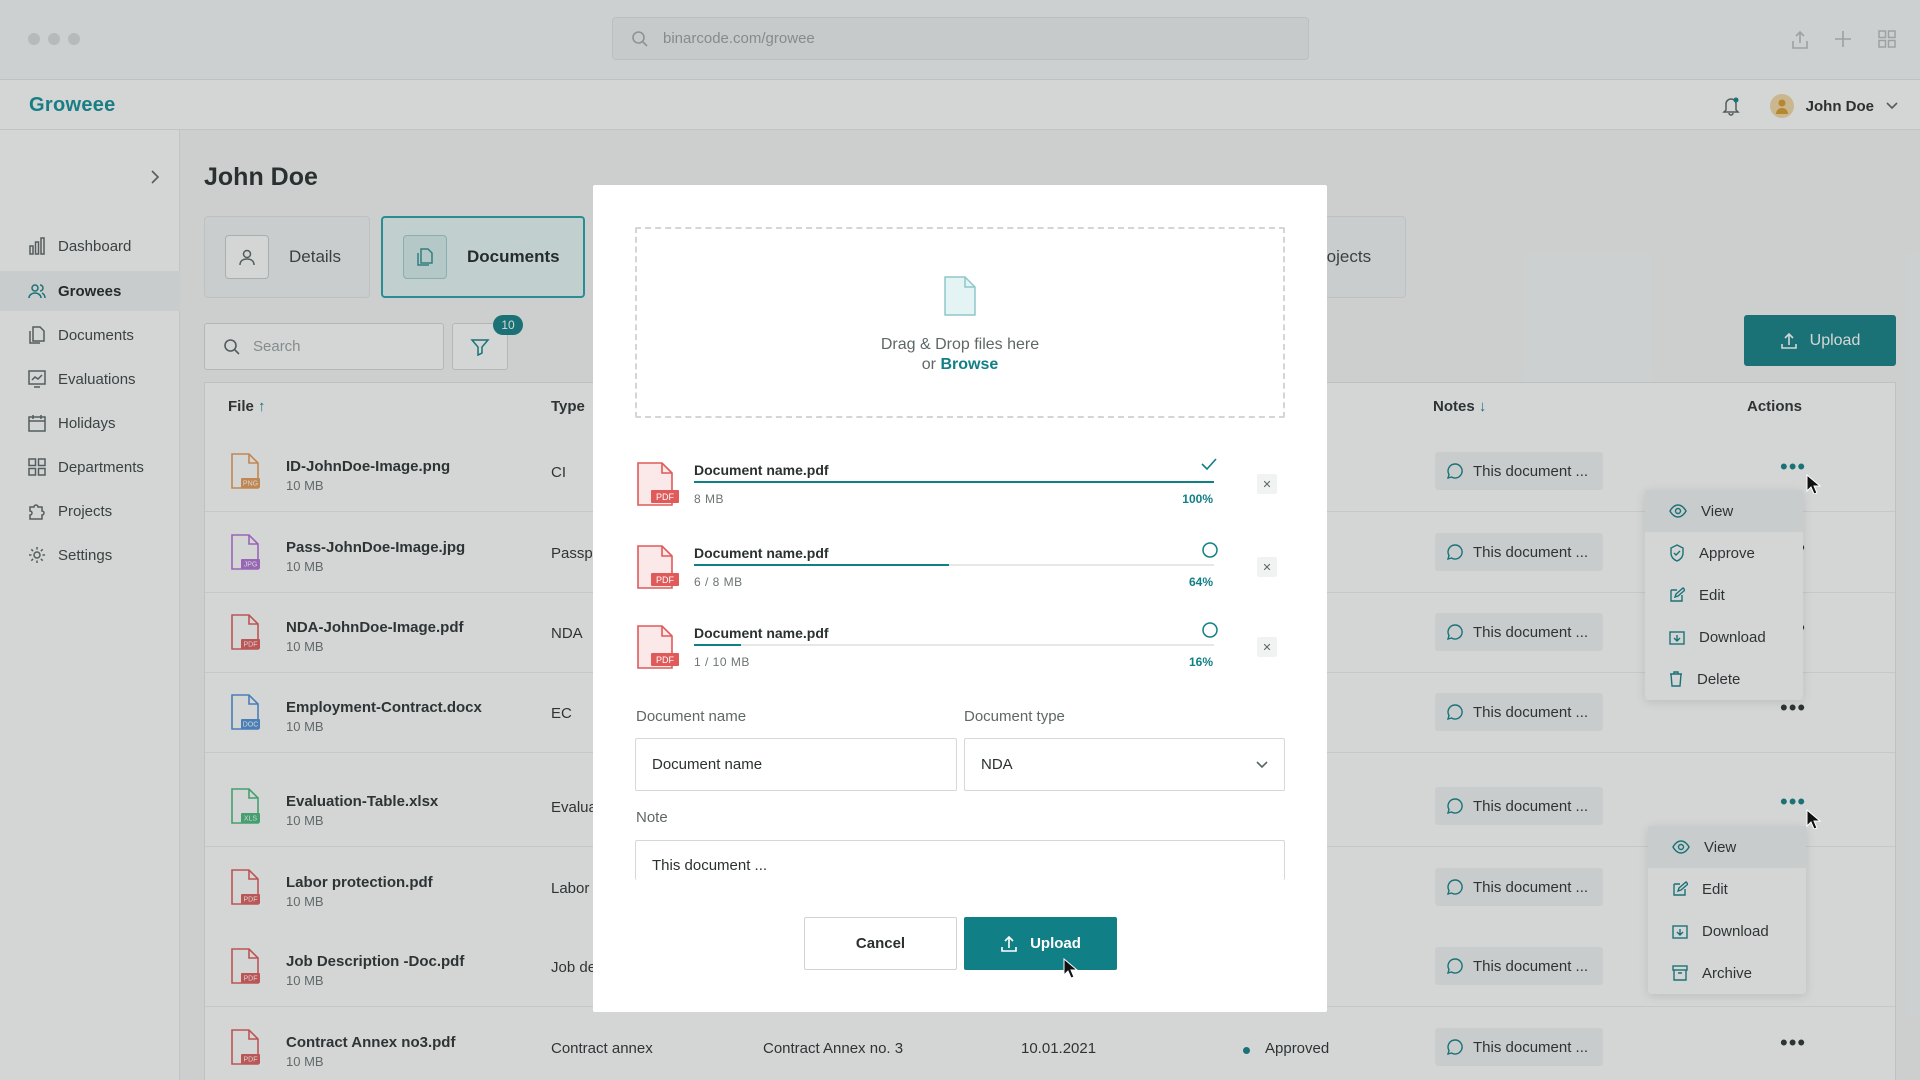 Image resolution: width=1920 pixels, height=1080 pixels. Describe the element at coordinates (1200, 582) in the screenshot. I see `upload-percent: 64%` at that location.